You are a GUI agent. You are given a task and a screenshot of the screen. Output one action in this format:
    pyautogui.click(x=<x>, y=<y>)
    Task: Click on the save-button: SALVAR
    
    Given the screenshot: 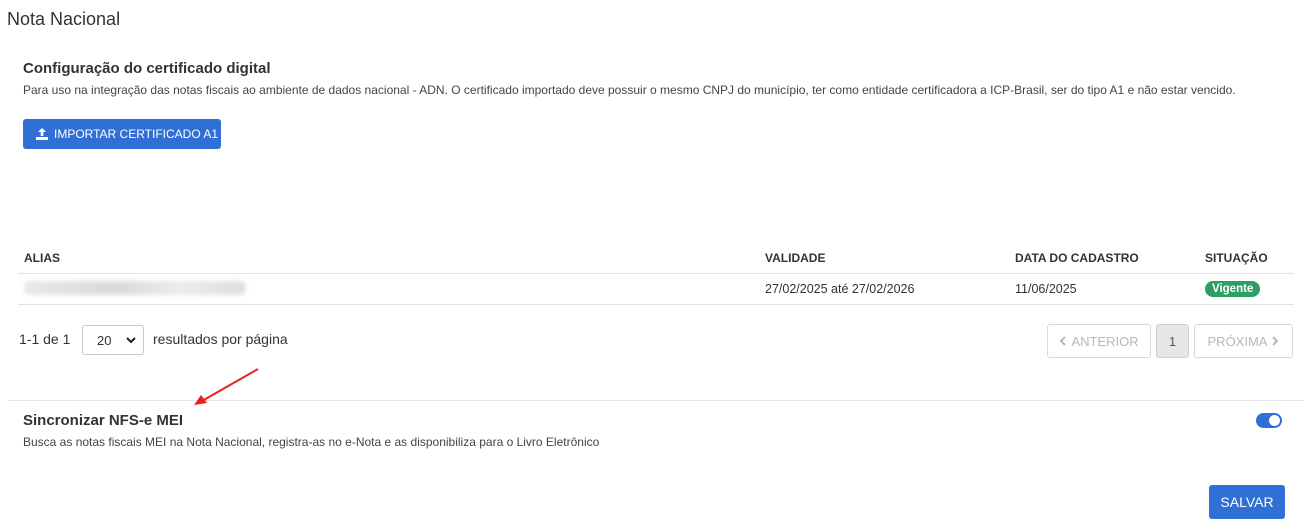 What is the action you would take?
    pyautogui.click(x=1247, y=502)
    